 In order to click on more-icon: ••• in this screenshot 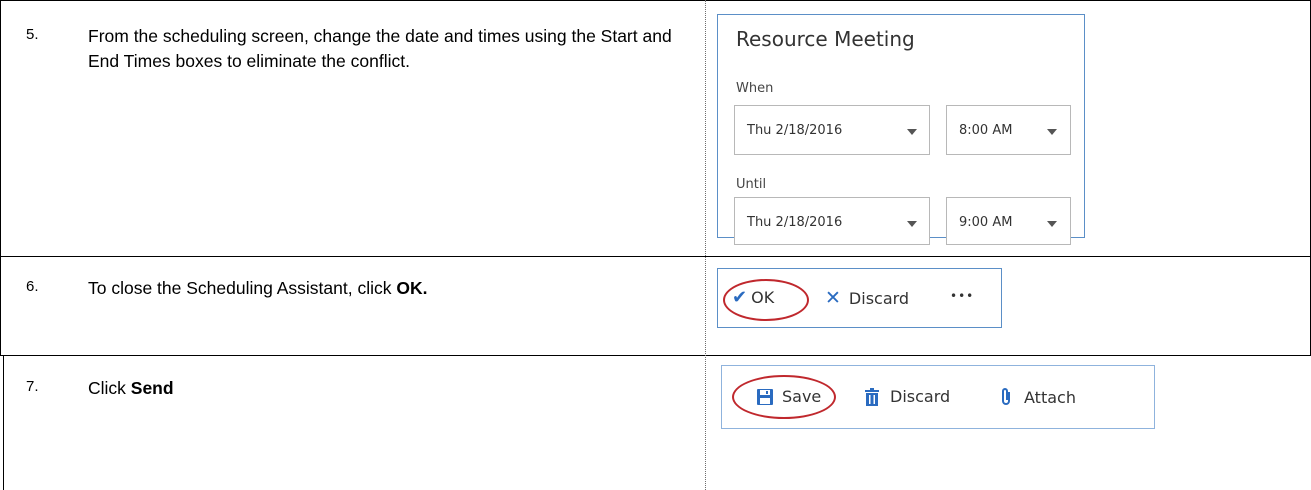, I will do `click(962, 296)`.